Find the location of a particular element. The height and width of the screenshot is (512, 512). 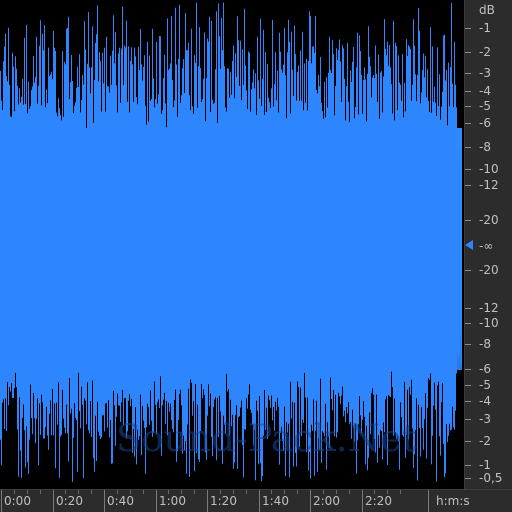

time-unit-label: h:m:s is located at coordinates (453, 501).